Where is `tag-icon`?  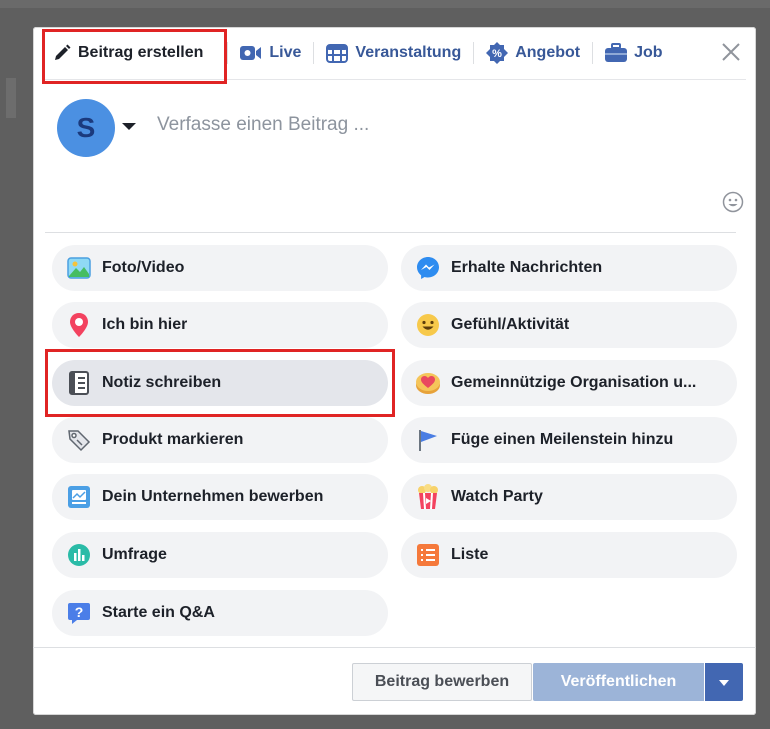
tag-icon is located at coordinates (79, 440).